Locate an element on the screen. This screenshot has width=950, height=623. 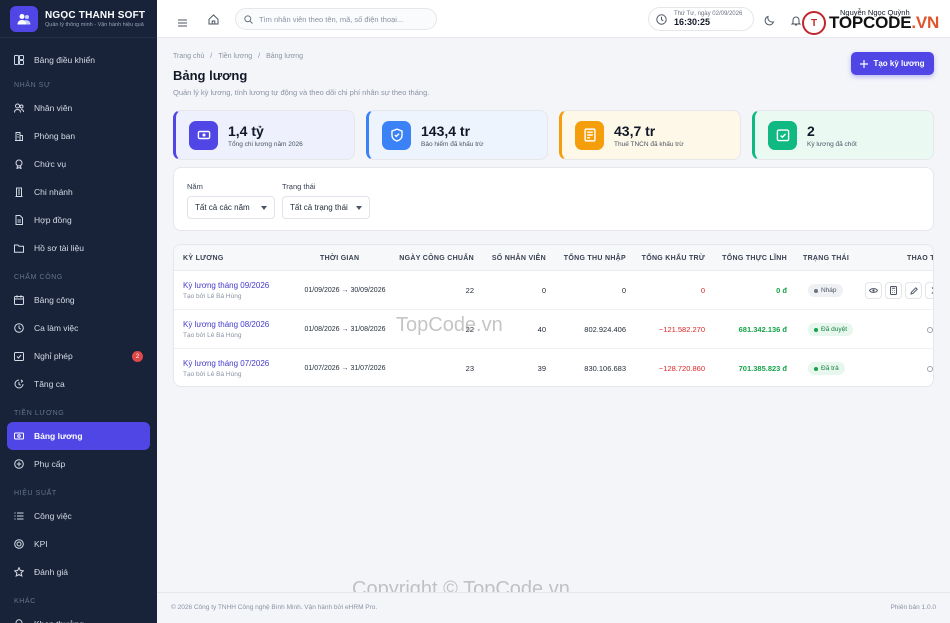
stat-insurance-icon is located at coordinates (396, 135).